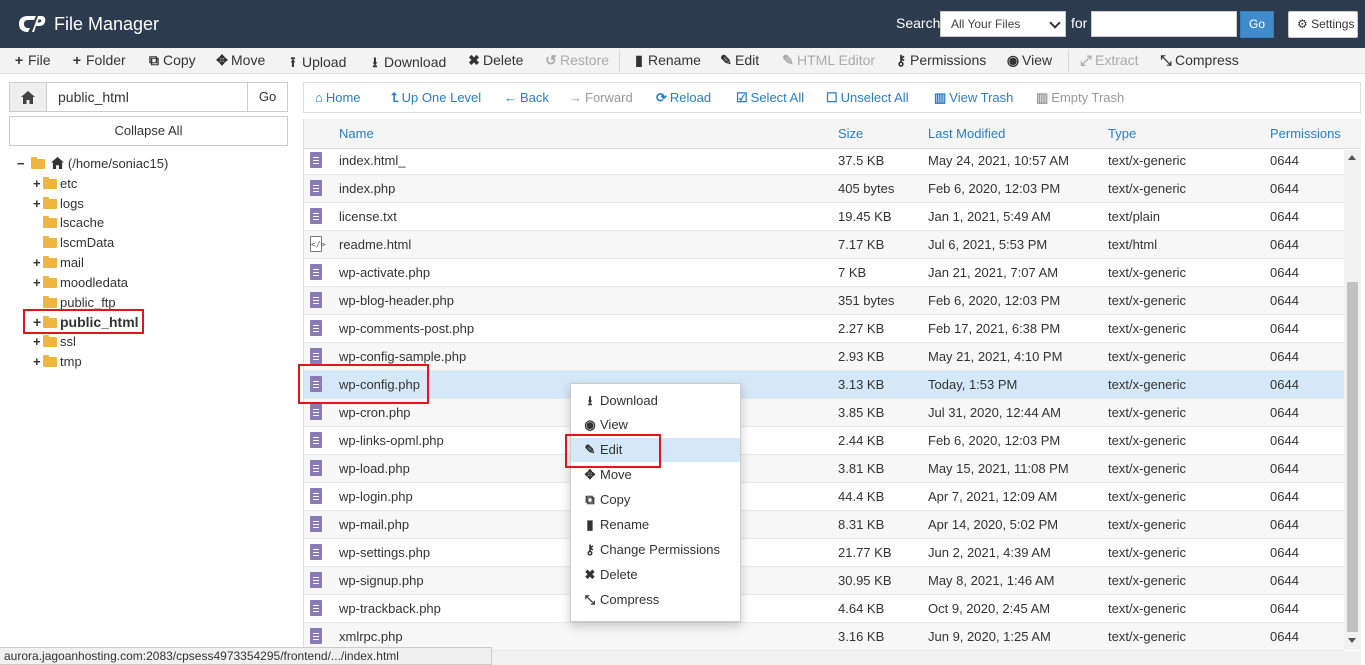 The height and width of the screenshot is (665, 1365). Describe the element at coordinates (1352, 157) in the screenshot. I see `scroll-up-arrow-icon` at that location.